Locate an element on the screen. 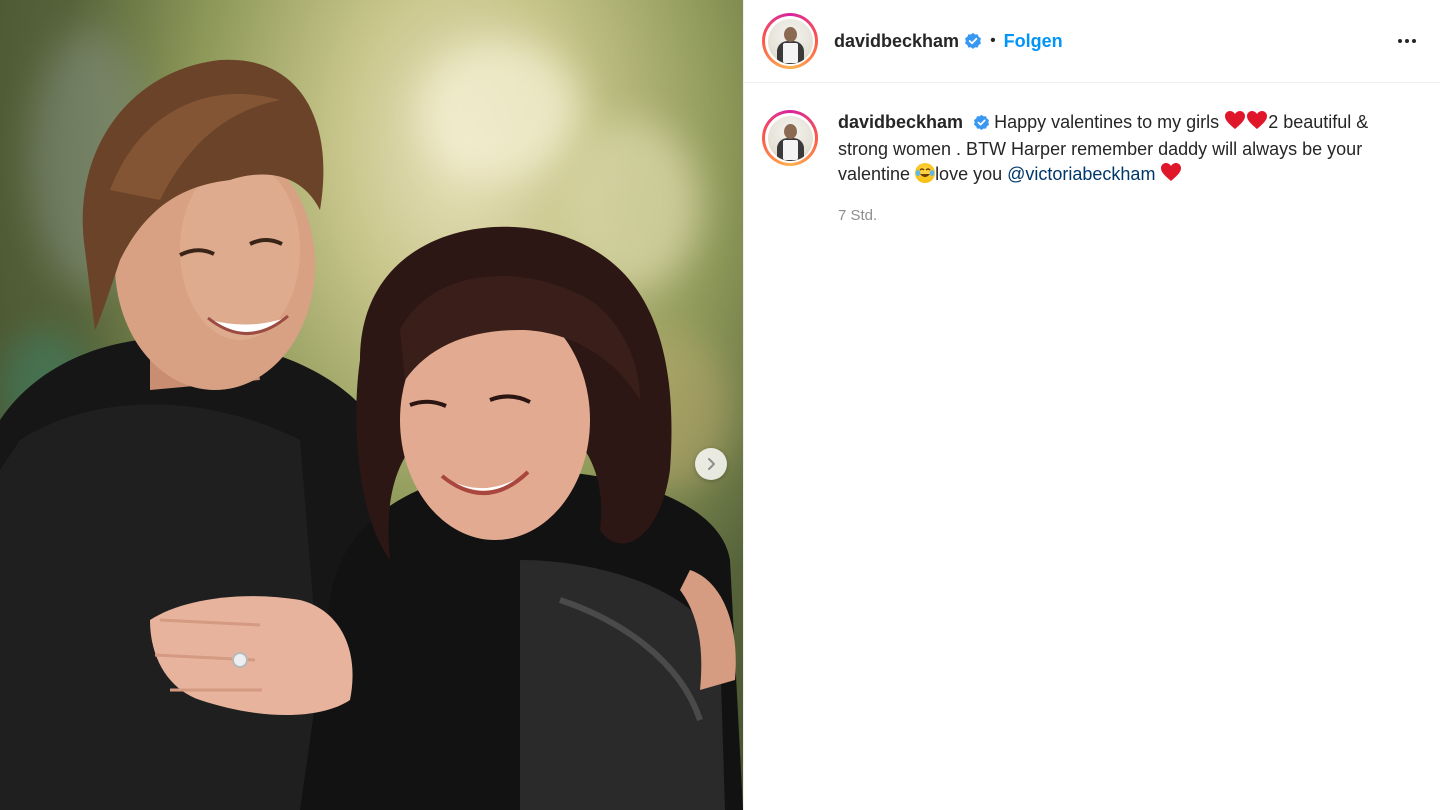 This screenshot has width=1440, height=810. avatar is located at coordinates (790, 41).